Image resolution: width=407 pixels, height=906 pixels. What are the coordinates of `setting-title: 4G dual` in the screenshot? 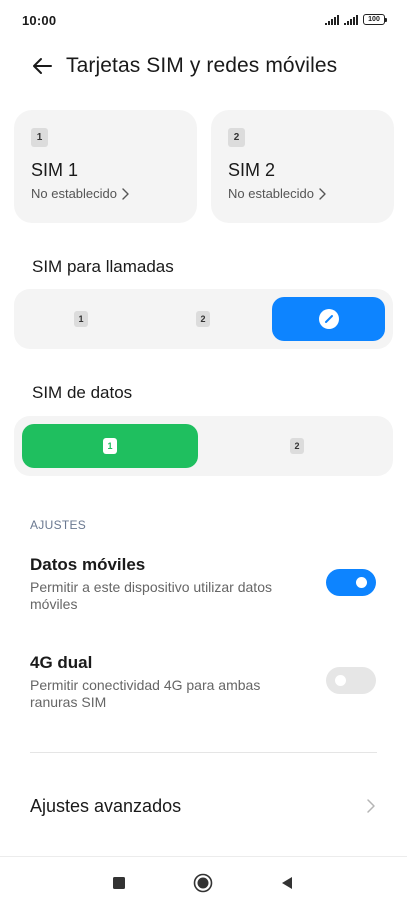 It's located at (61, 662).